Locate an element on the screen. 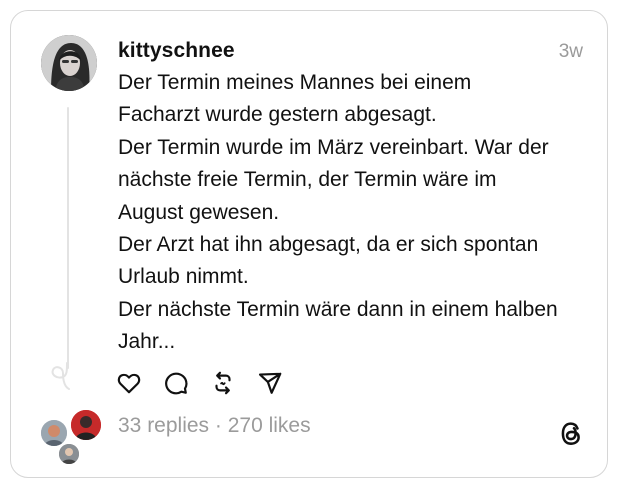 This screenshot has height=490, width=620. post-text-line: August gewesen. is located at coordinates (199, 212).